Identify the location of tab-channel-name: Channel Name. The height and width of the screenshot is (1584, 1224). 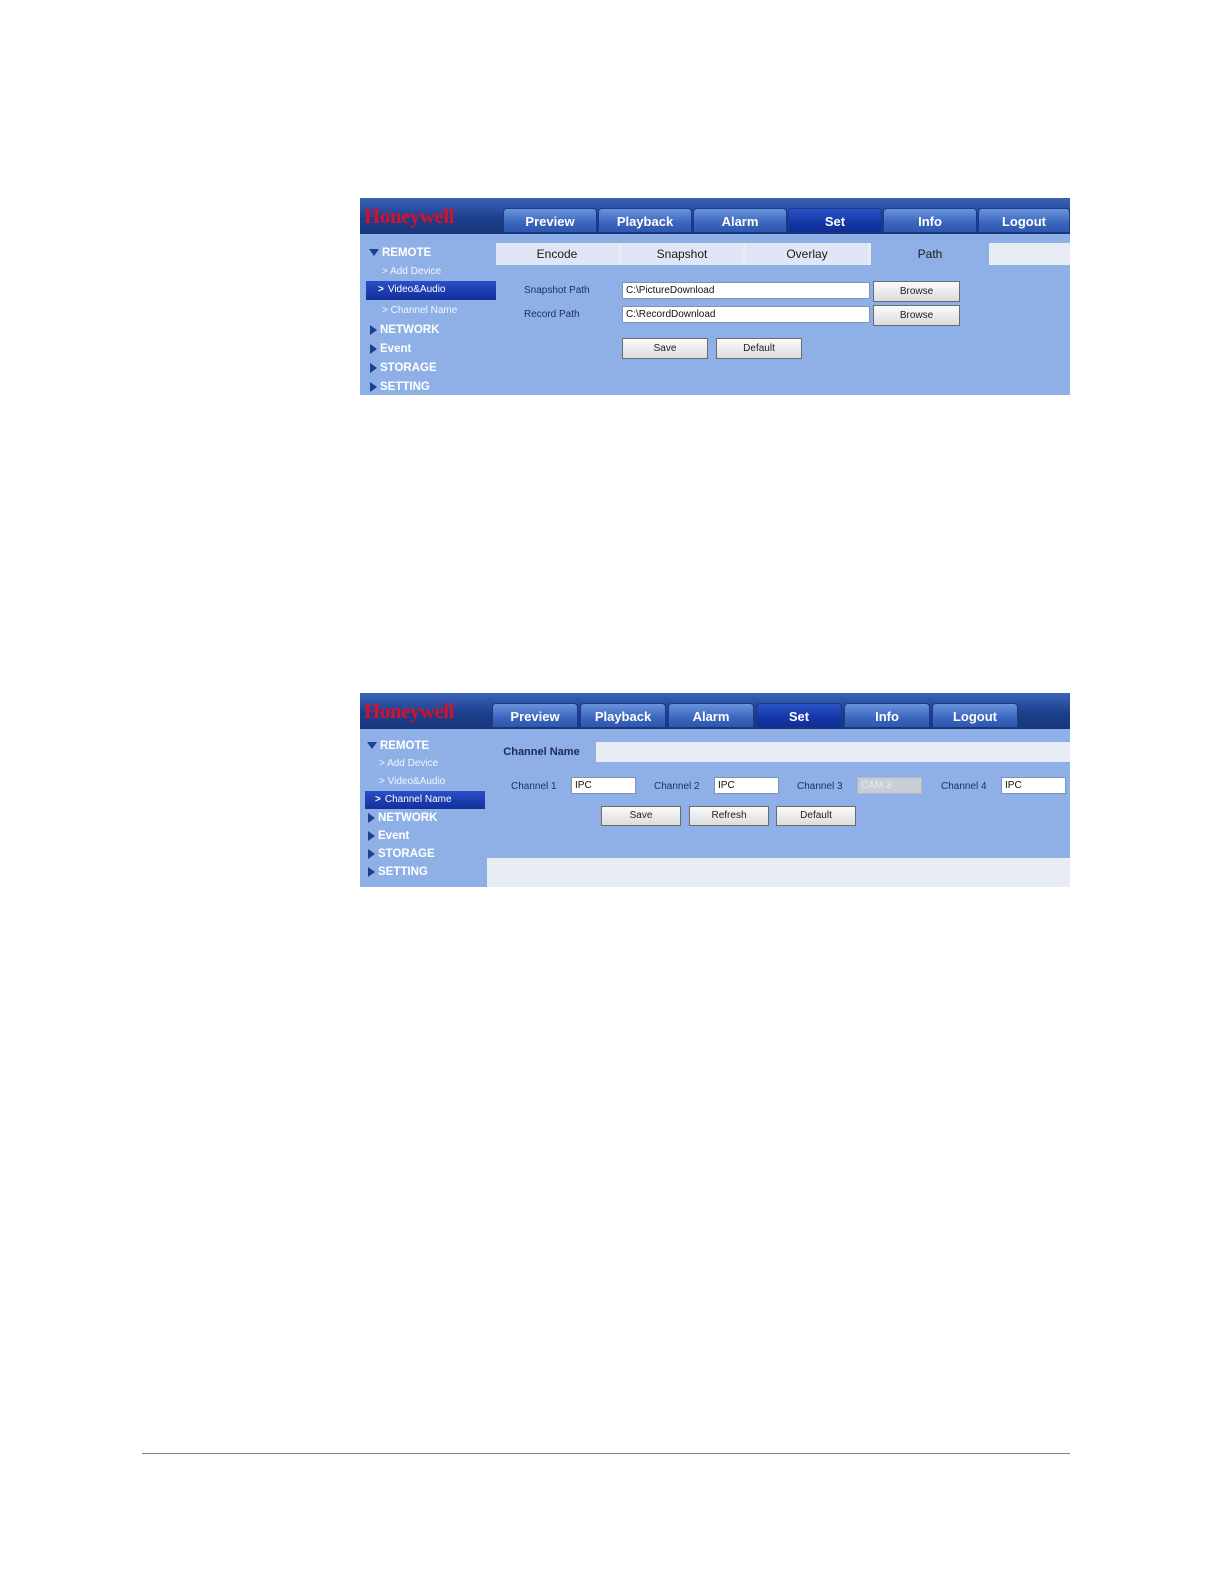
(541, 752).